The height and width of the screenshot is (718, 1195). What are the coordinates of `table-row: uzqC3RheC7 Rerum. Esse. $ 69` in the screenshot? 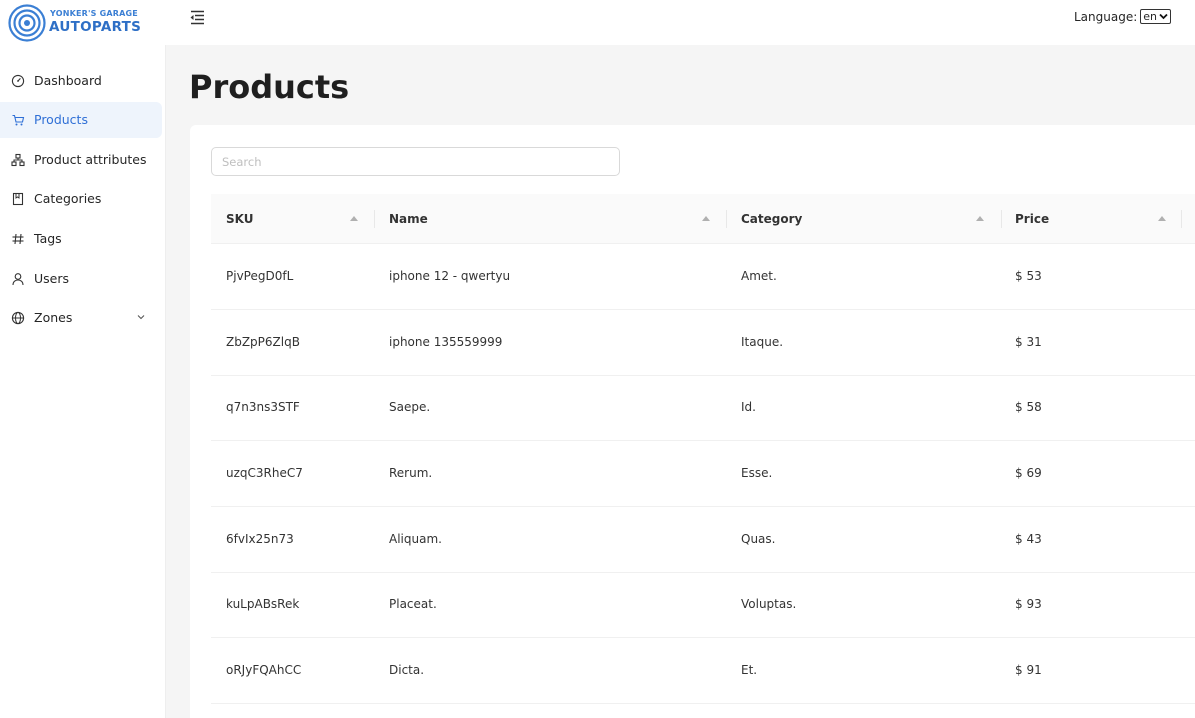 It's located at (703, 474).